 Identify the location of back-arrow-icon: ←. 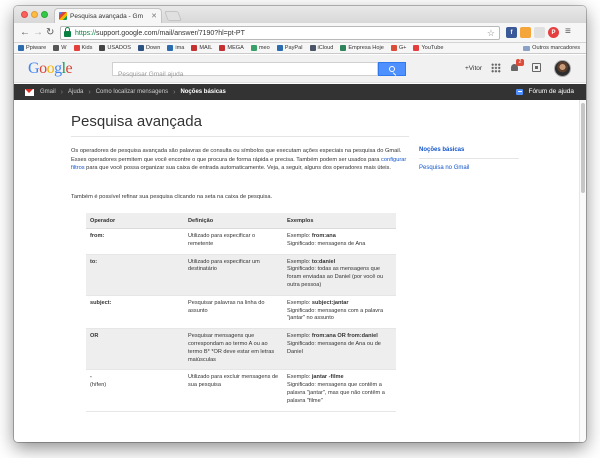
(25, 33).